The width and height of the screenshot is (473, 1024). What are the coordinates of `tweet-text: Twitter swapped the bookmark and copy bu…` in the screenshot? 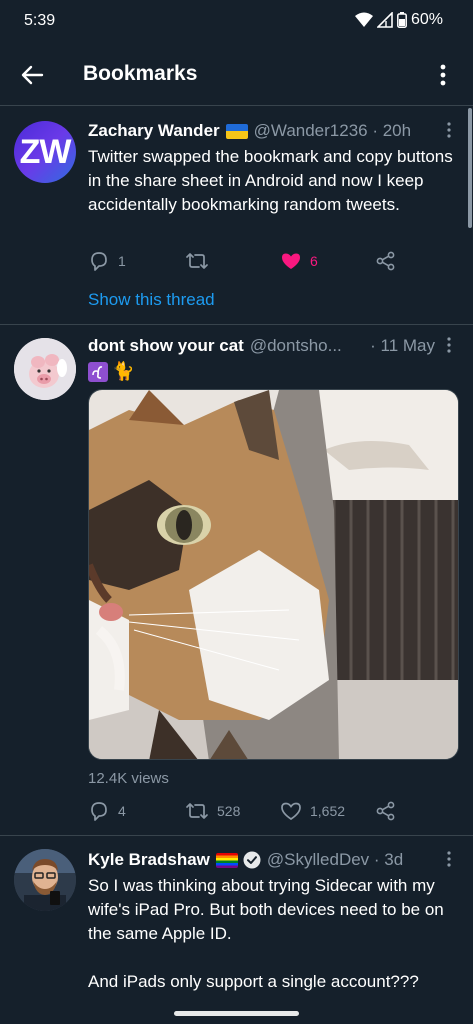 It's located at (270, 180).